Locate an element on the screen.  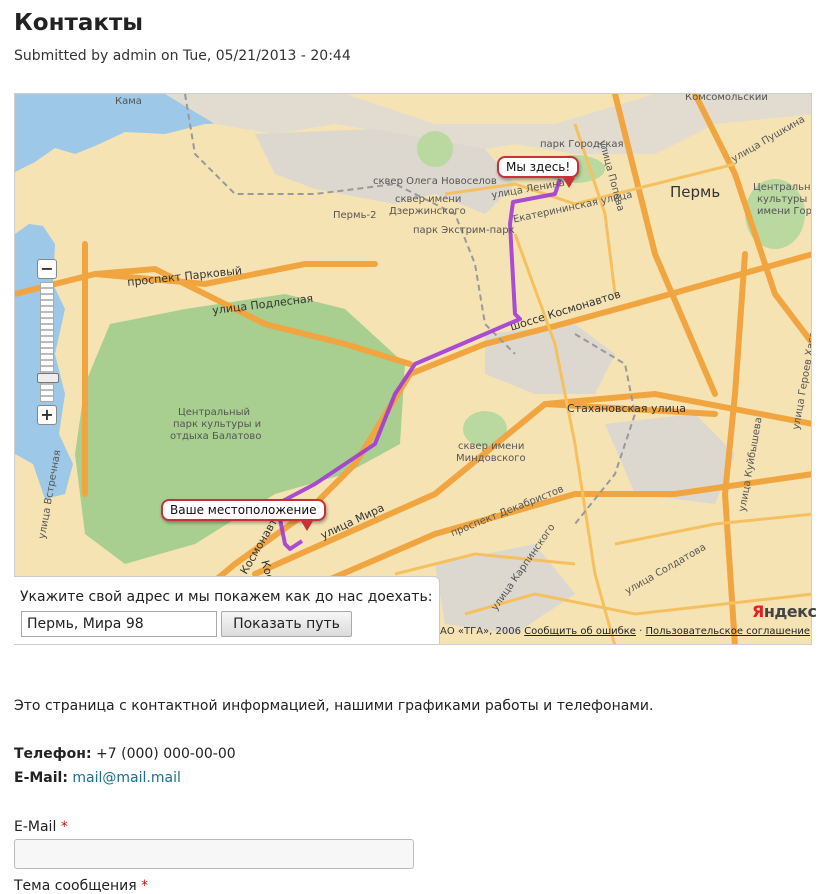
label-kama: Кама is located at coordinates (128, 101).